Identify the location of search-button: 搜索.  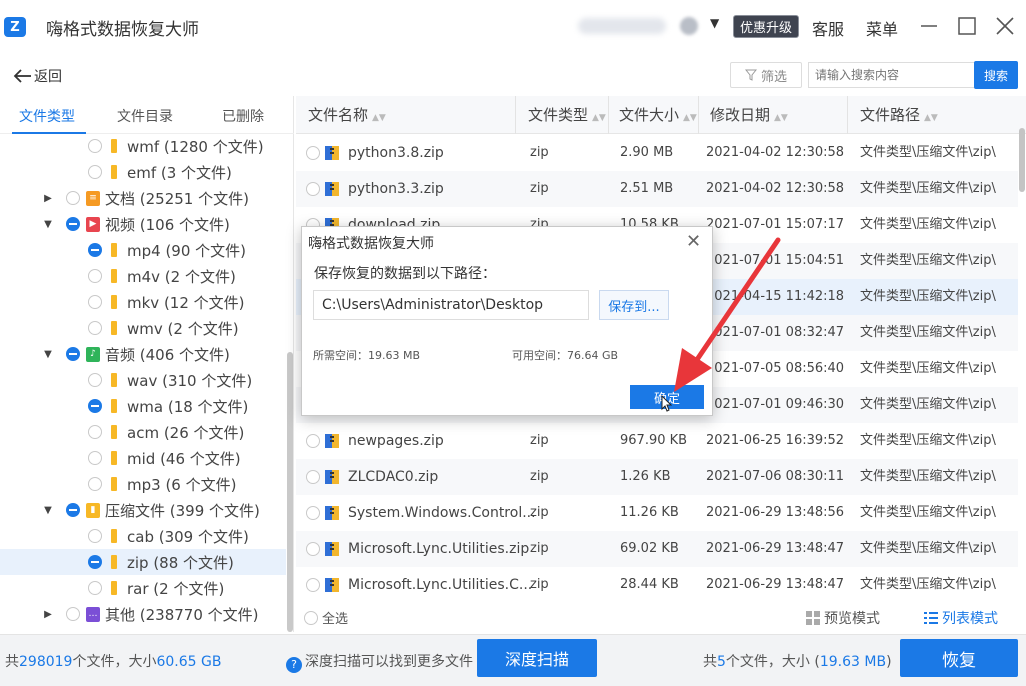
(996, 75).